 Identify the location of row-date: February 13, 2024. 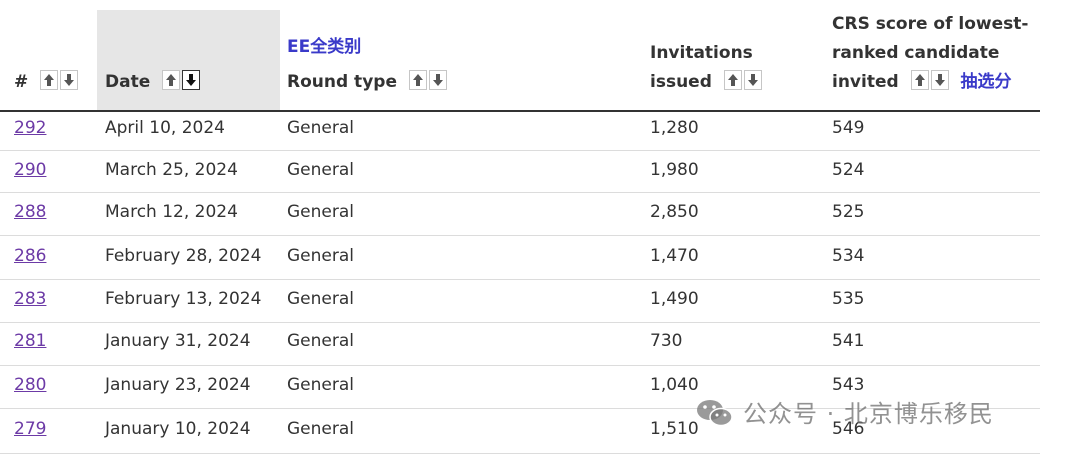
(183, 299).